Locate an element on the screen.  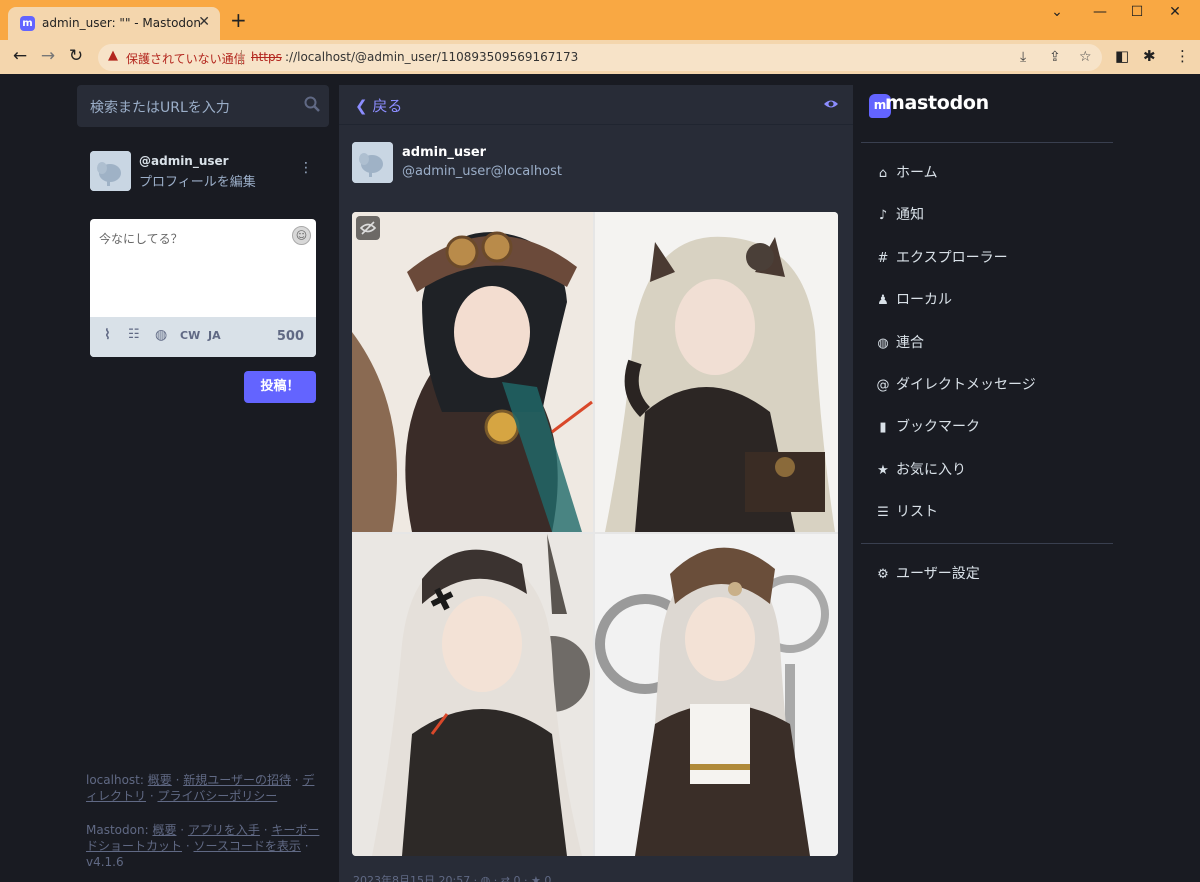
footer-mastodon-prefix: Mastodon: is located at coordinates (119, 830).